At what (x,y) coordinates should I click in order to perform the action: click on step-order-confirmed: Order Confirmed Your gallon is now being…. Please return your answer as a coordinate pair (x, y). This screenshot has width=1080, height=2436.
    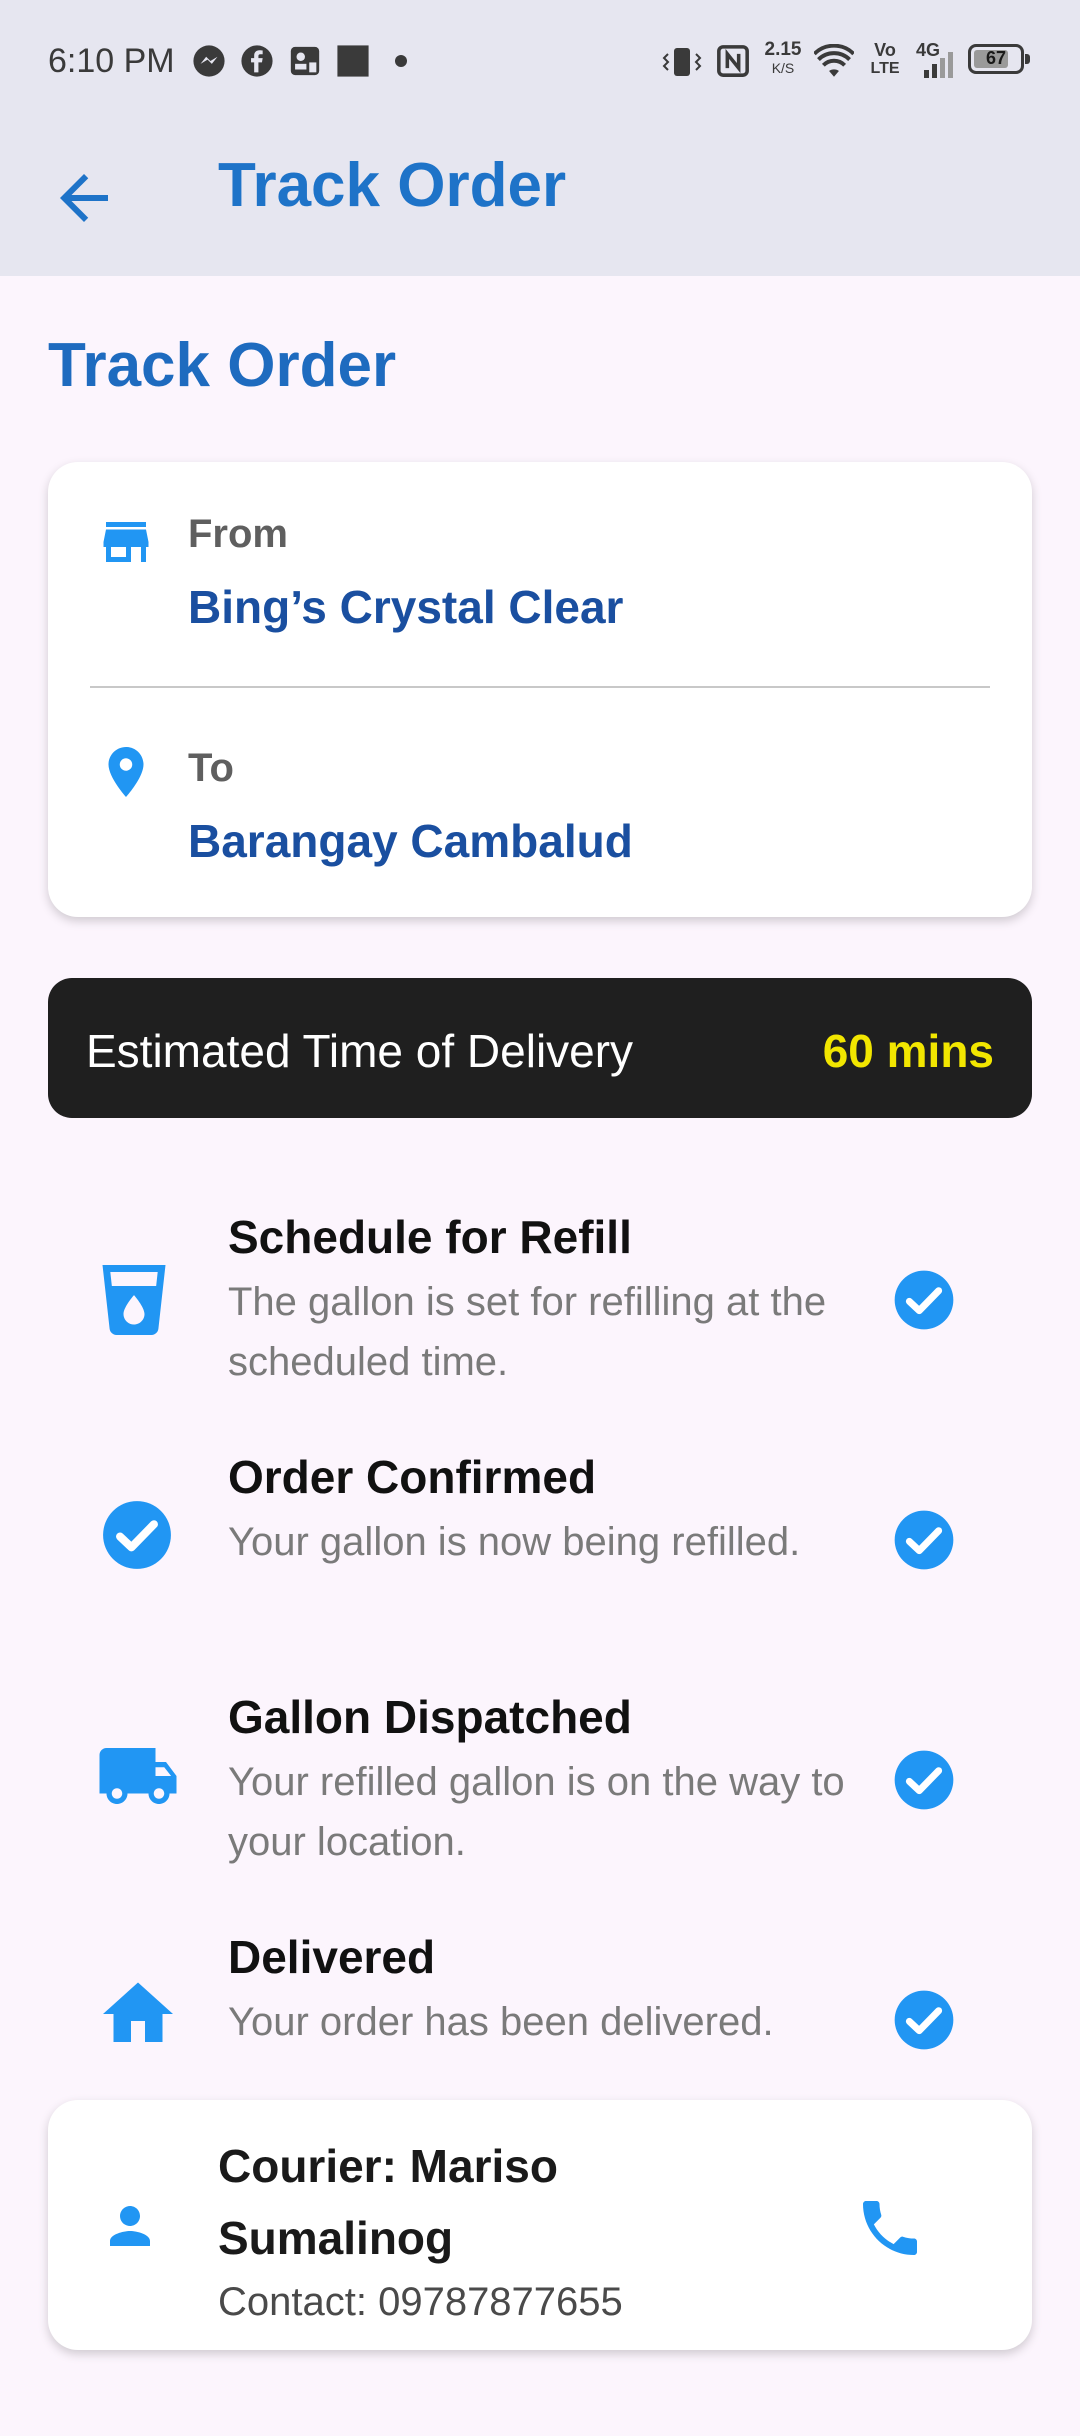
    Looking at the image, I should click on (540, 1540).